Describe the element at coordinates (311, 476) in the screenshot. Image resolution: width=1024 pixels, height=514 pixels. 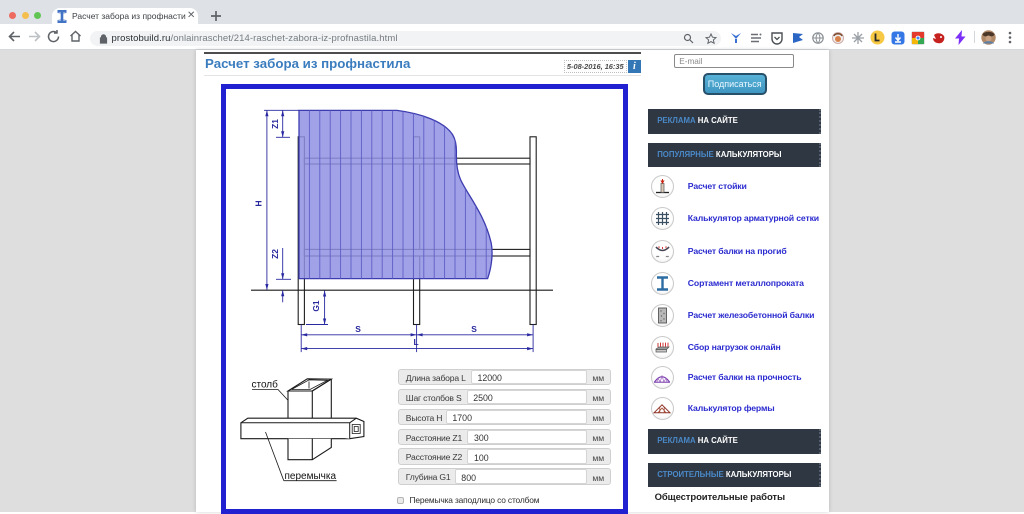
I see `svg-text: перемычка` at that location.